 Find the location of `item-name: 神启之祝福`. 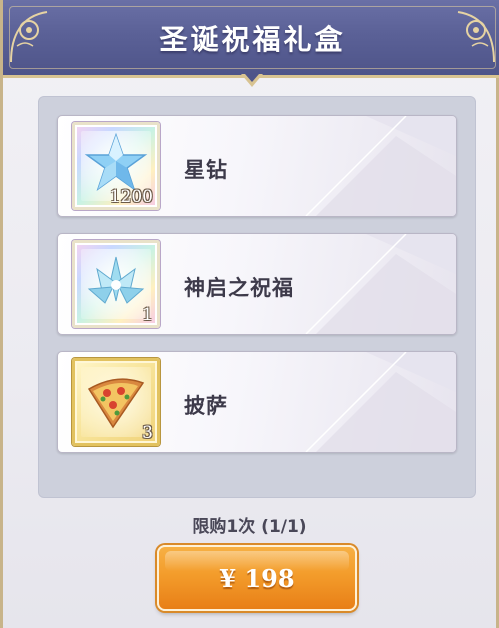

item-name: 神启之祝福 is located at coordinates (239, 288).